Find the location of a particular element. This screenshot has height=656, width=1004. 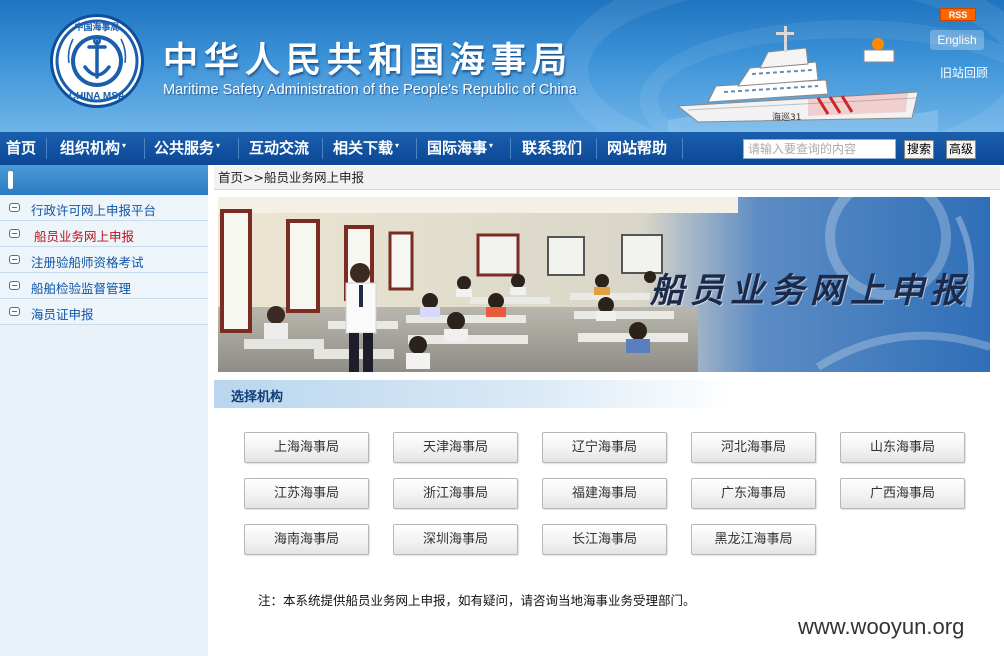

english-link: English is located at coordinates (957, 40).